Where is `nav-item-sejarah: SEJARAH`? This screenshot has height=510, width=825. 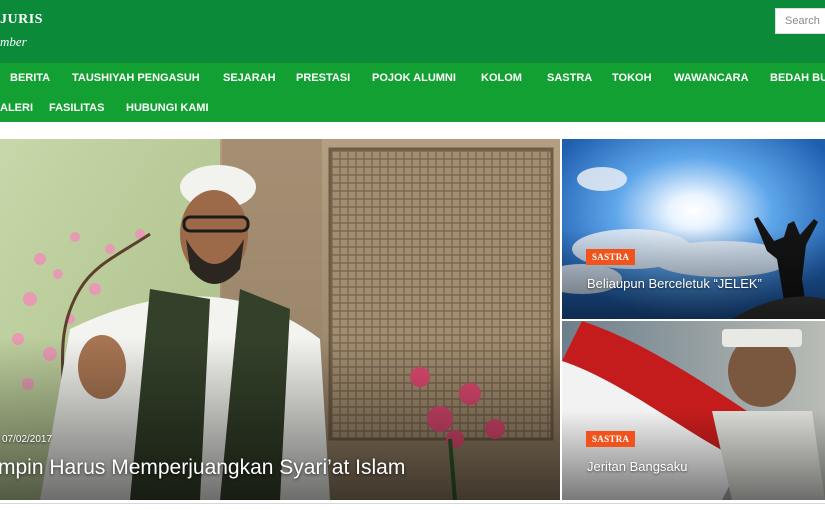 nav-item-sejarah: SEJARAH is located at coordinates (249, 78).